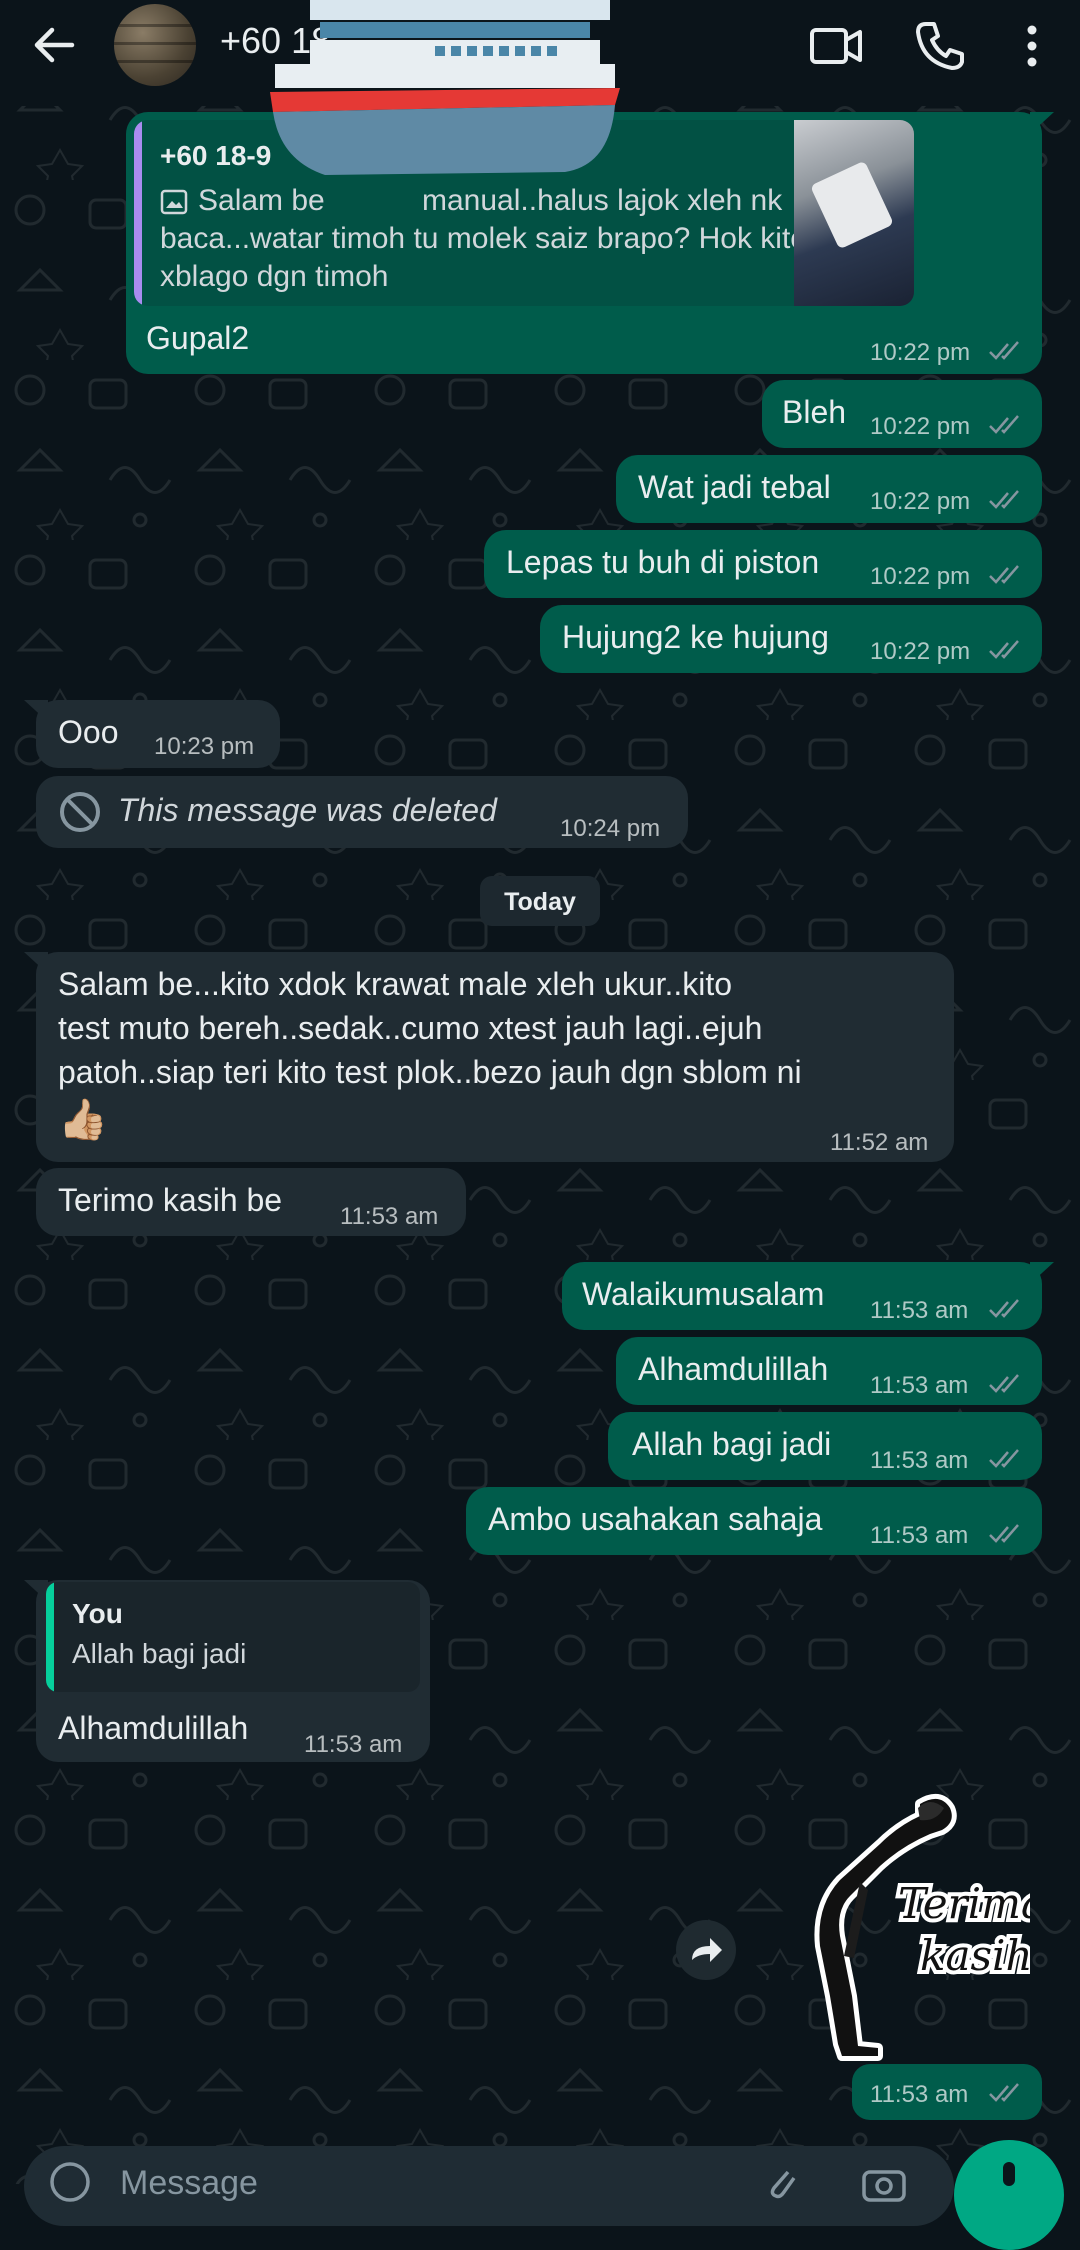 The height and width of the screenshot is (2250, 1080). Describe the element at coordinates (198, 338) in the screenshot. I see `message-text: Gupal2` at that location.